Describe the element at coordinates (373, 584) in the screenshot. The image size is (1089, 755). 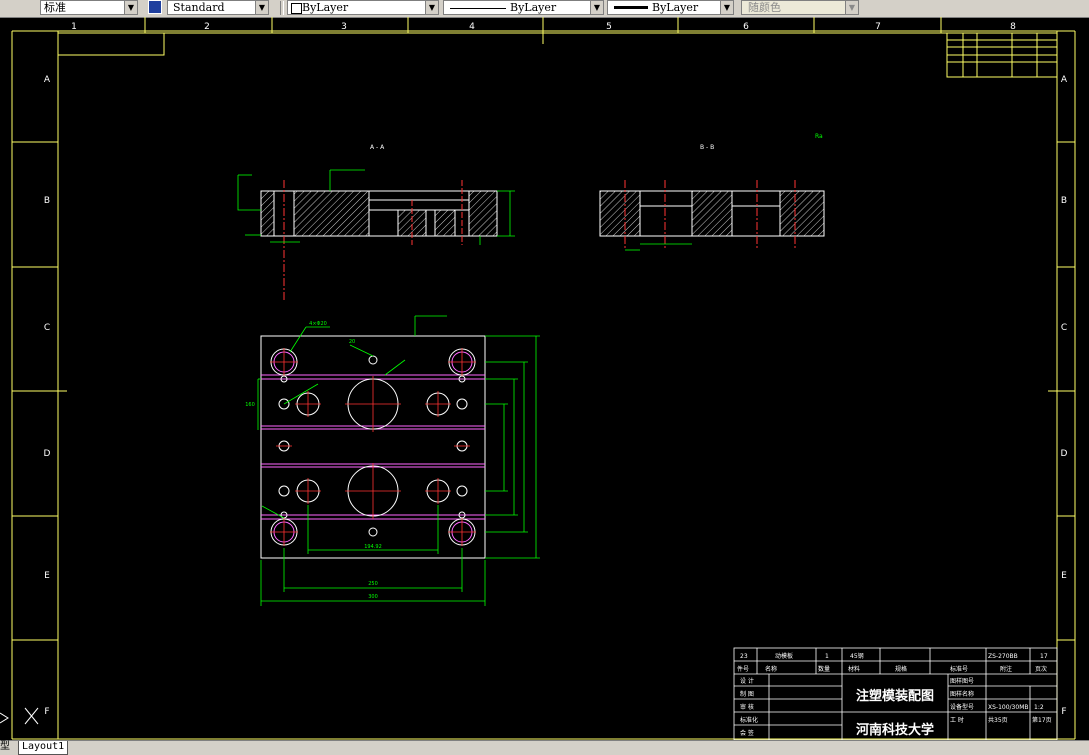
I see `dimension-label: 250` at that location.